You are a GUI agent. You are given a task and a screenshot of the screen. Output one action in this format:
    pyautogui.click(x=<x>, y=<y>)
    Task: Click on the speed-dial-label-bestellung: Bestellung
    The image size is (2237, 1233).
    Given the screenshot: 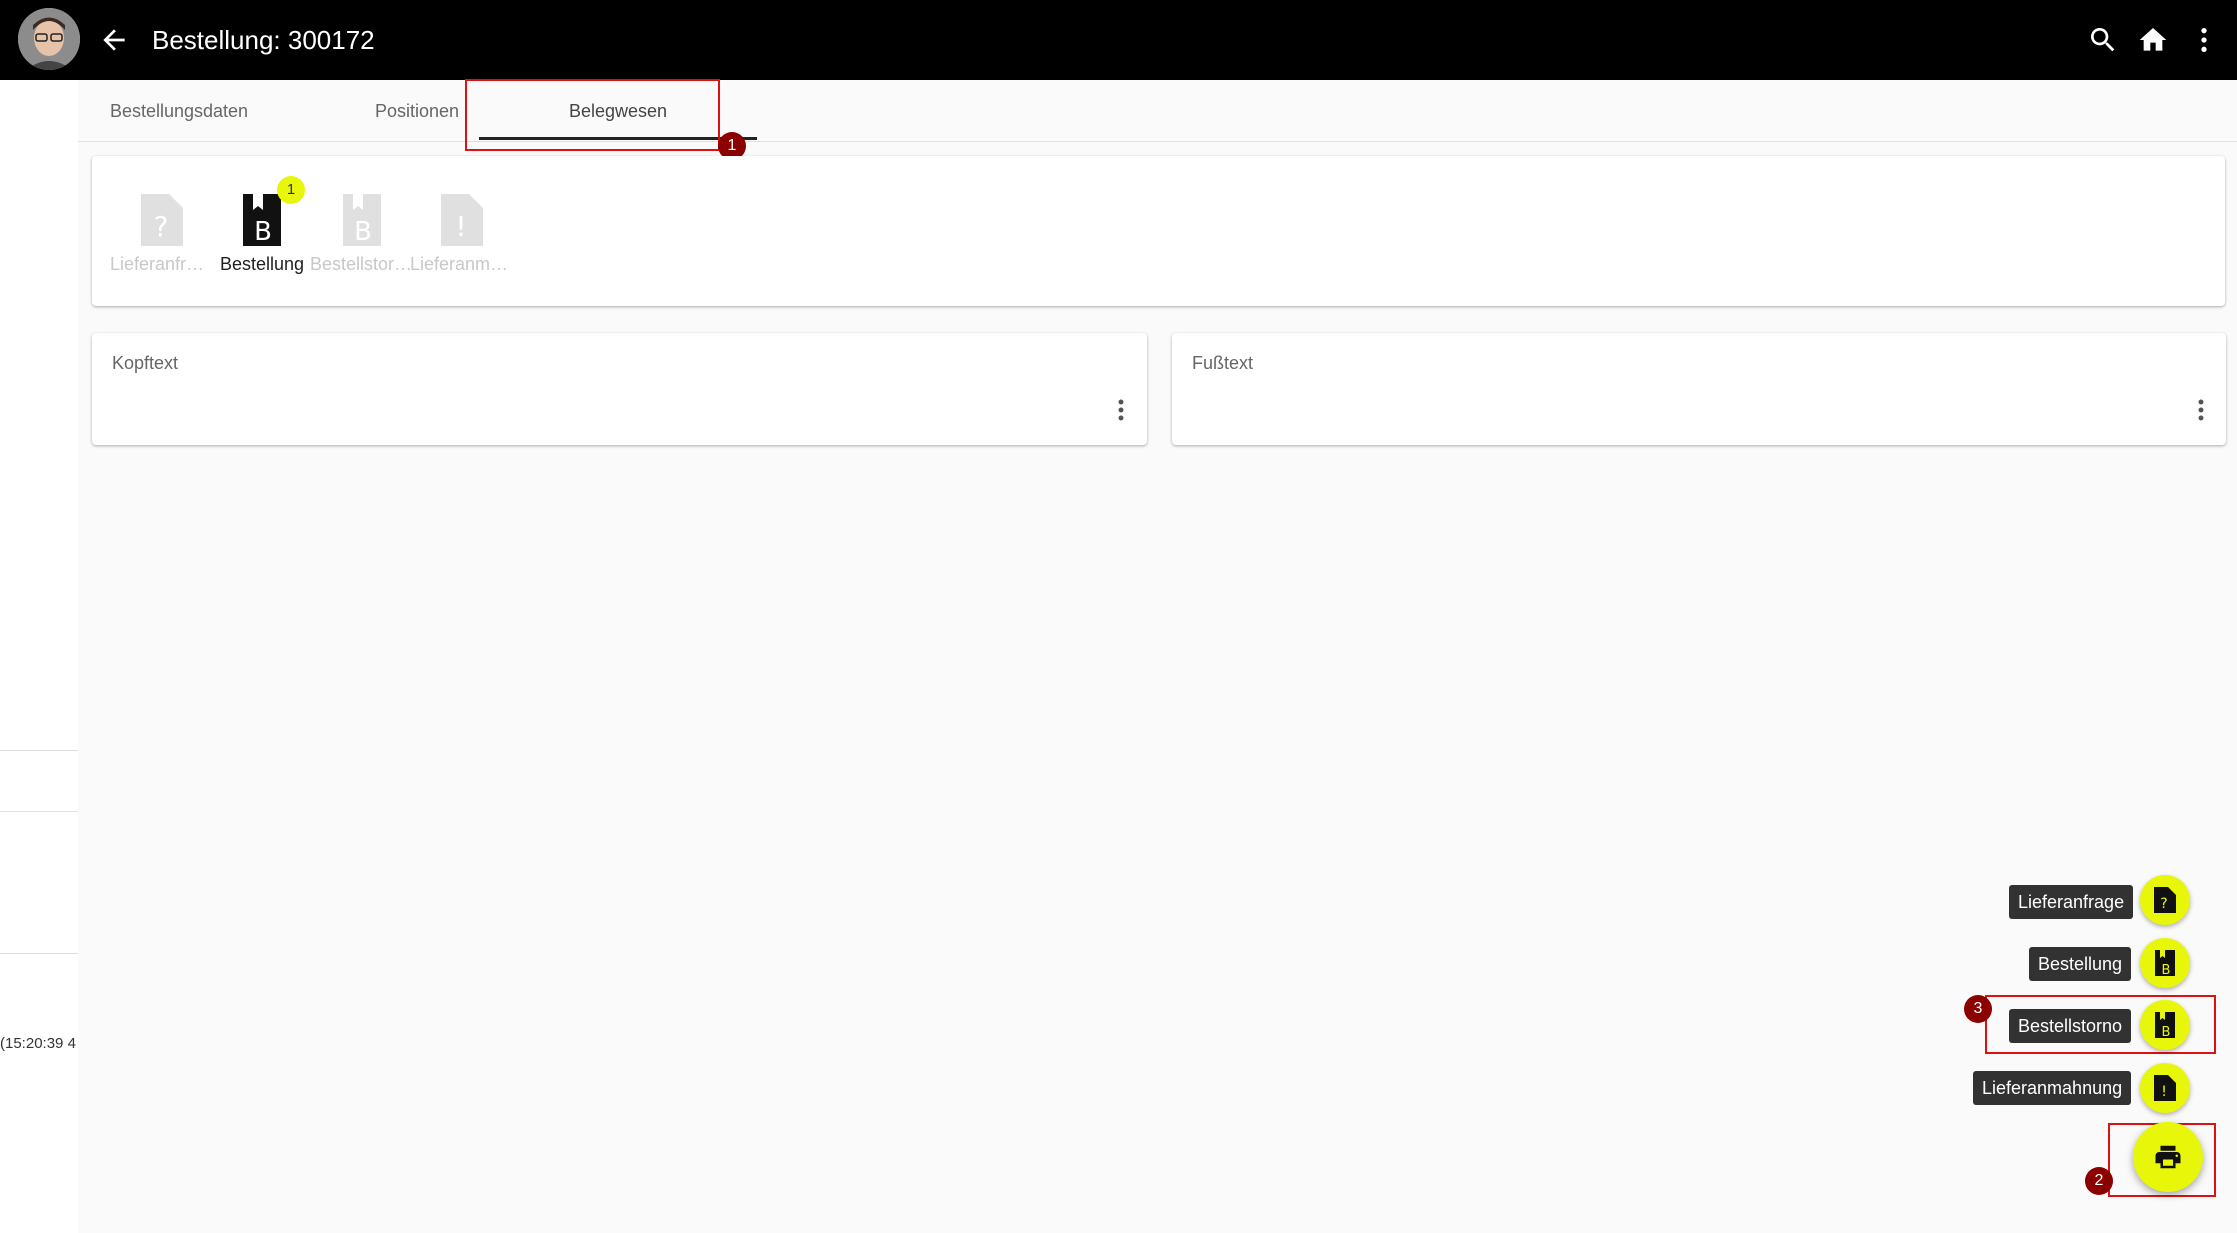 What is the action you would take?
    pyautogui.click(x=2080, y=964)
    